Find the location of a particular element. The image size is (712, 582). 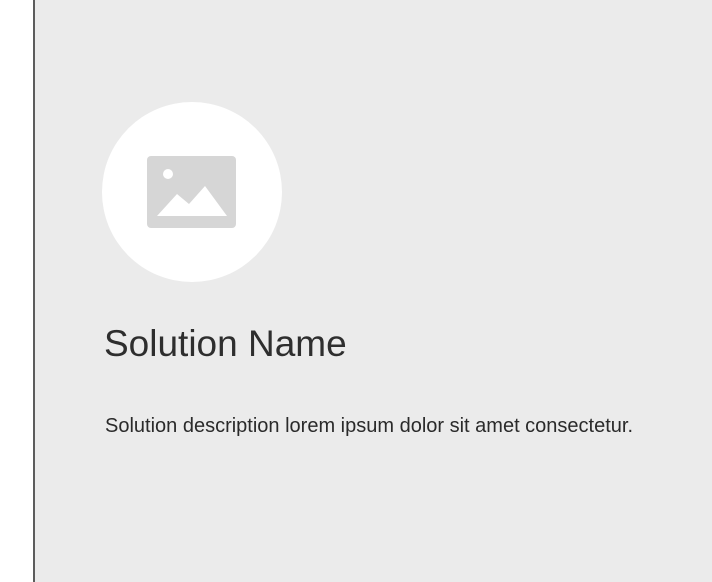

image-placeholder-icon is located at coordinates (191, 192).